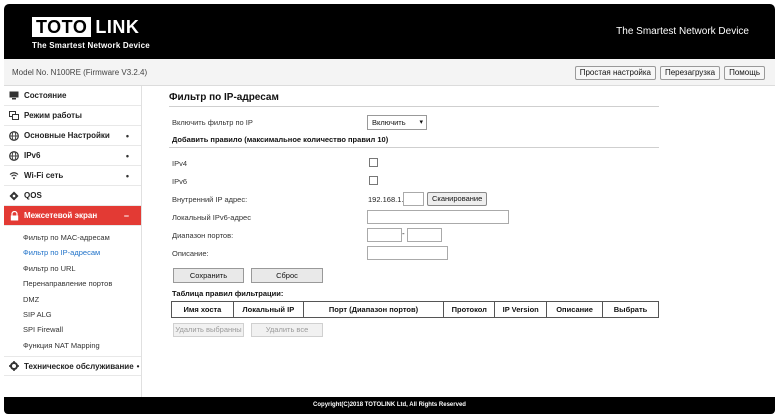  I want to click on local-ip-last-octet-input, so click(413, 199).